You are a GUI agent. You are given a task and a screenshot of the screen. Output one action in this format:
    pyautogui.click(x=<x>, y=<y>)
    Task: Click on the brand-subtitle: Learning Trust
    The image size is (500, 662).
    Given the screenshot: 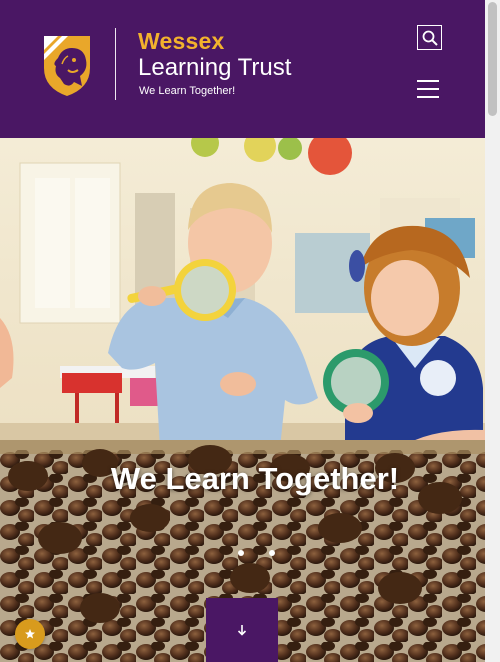 What is the action you would take?
    pyautogui.click(x=215, y=67)
    